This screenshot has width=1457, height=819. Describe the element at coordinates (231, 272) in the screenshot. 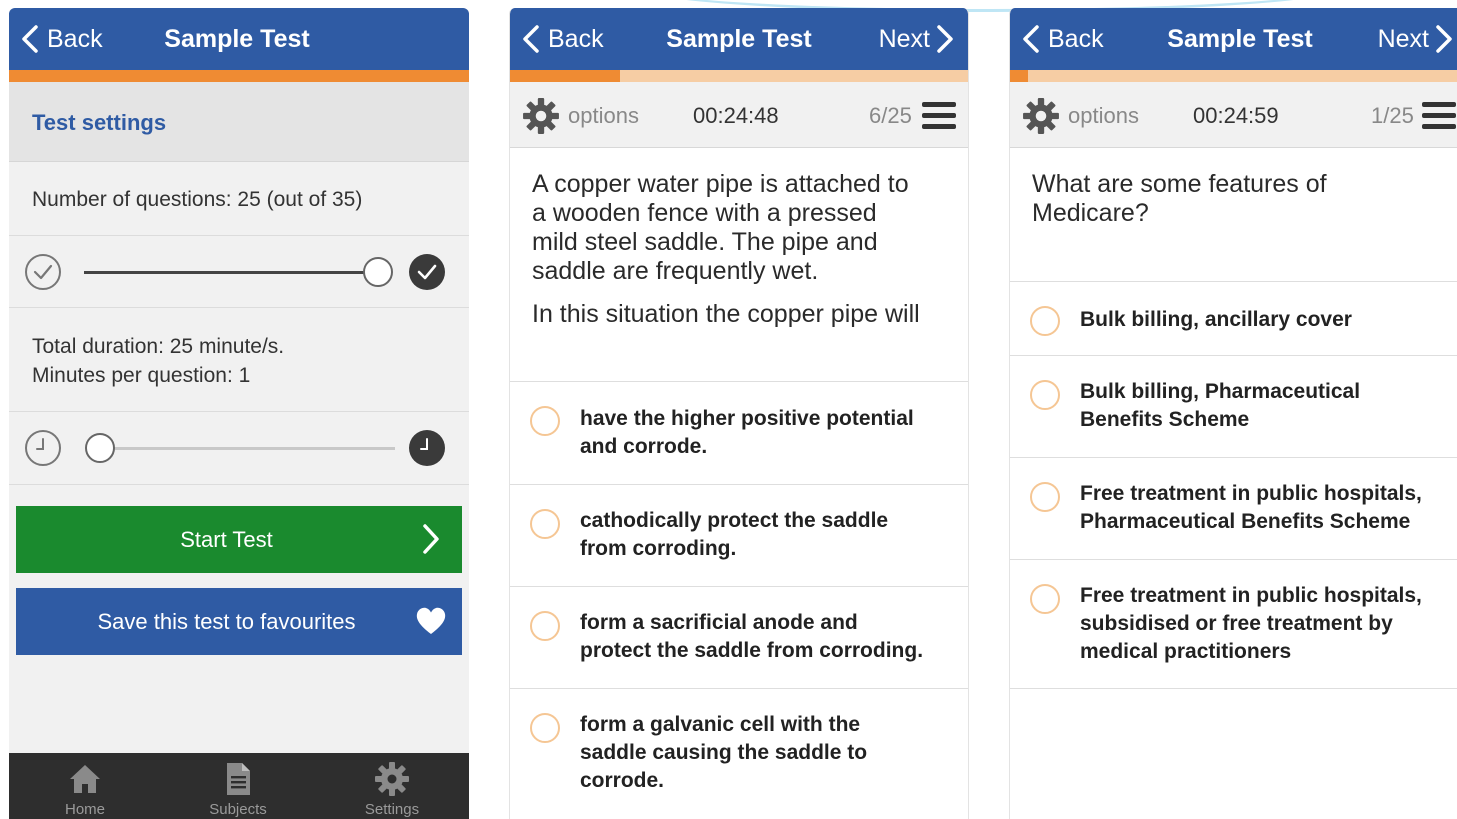

I see `questions-slider-track` at that location.